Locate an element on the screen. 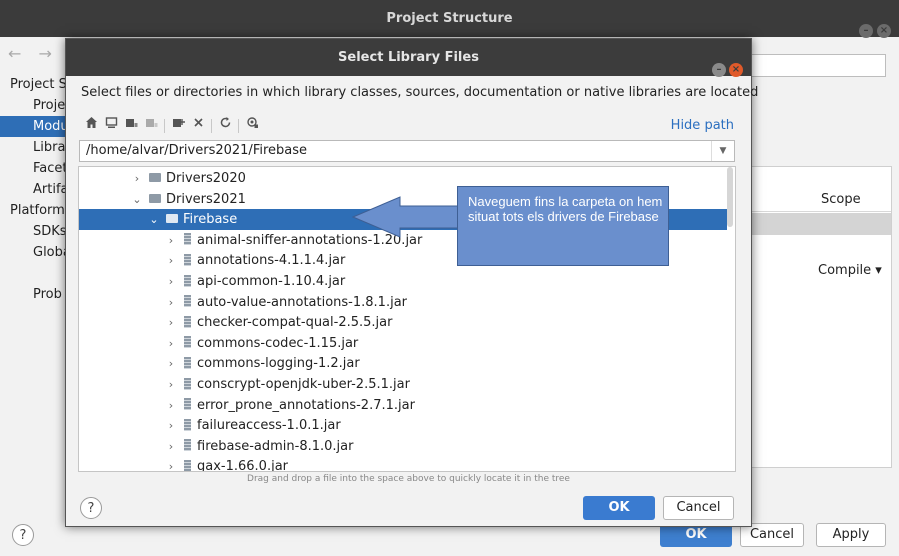 Image resolution: width=899 pixels, height=556 pixels. project-icon is located at coordinates (131, 126).